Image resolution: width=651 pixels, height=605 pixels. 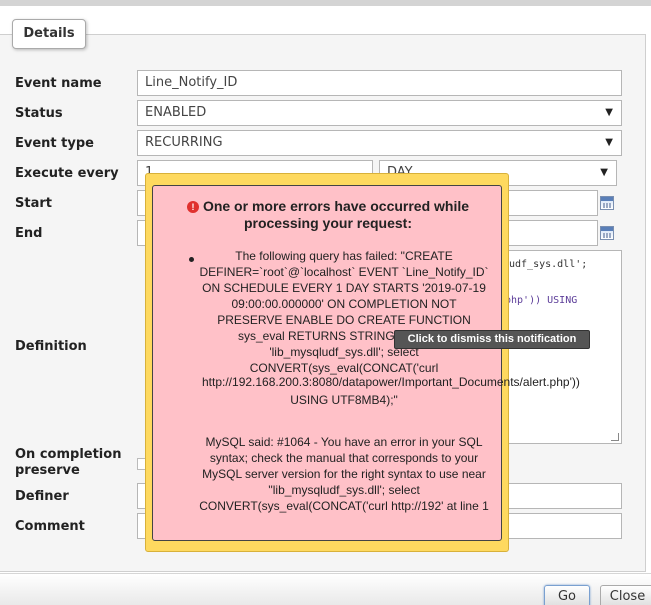 What do you see at coordinates (379, 113) in the screenshot?
I see `status-select: ENABLED ▼` at bounding box center [379, 113].